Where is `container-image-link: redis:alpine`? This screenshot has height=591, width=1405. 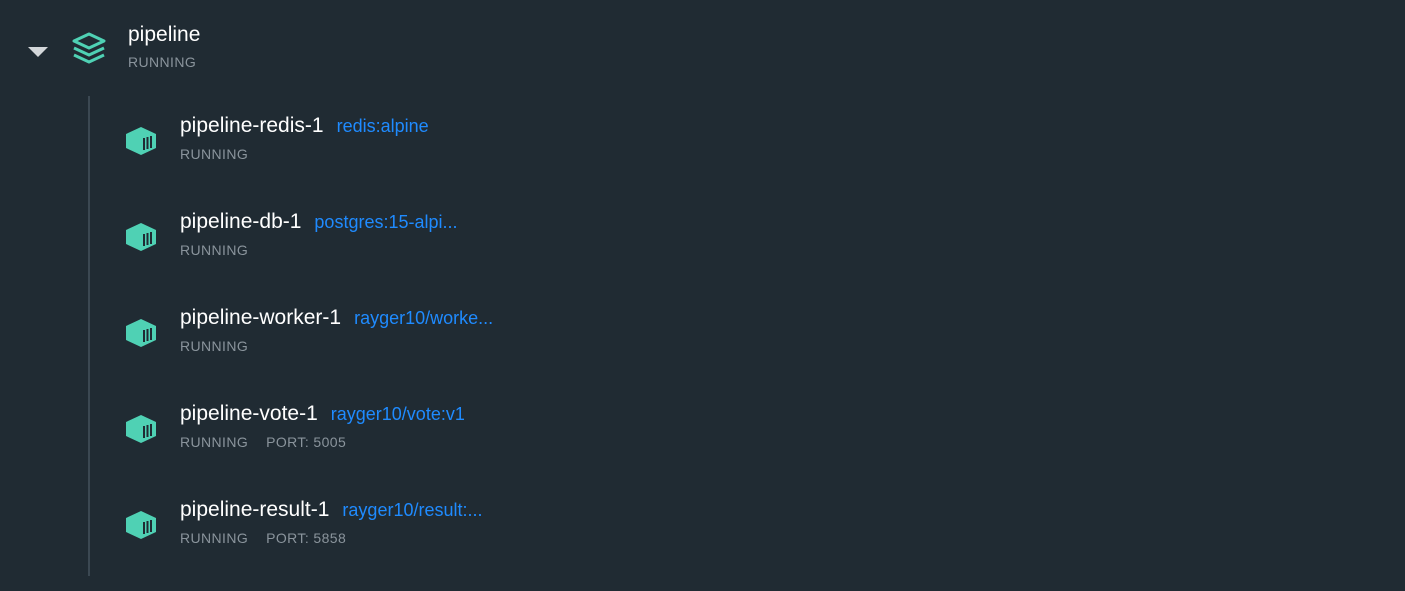 container-image-link: redis:alpine is located at coordinates (383, 126).